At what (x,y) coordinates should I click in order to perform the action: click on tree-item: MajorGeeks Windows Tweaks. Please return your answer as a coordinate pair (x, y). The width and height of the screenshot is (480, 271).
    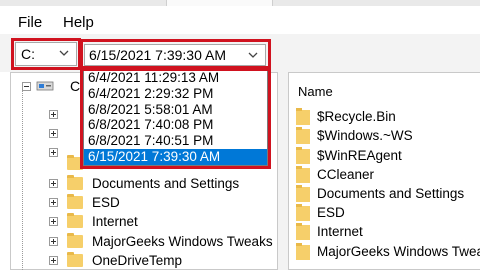
    Looking at the image, I should click on (143, 242).